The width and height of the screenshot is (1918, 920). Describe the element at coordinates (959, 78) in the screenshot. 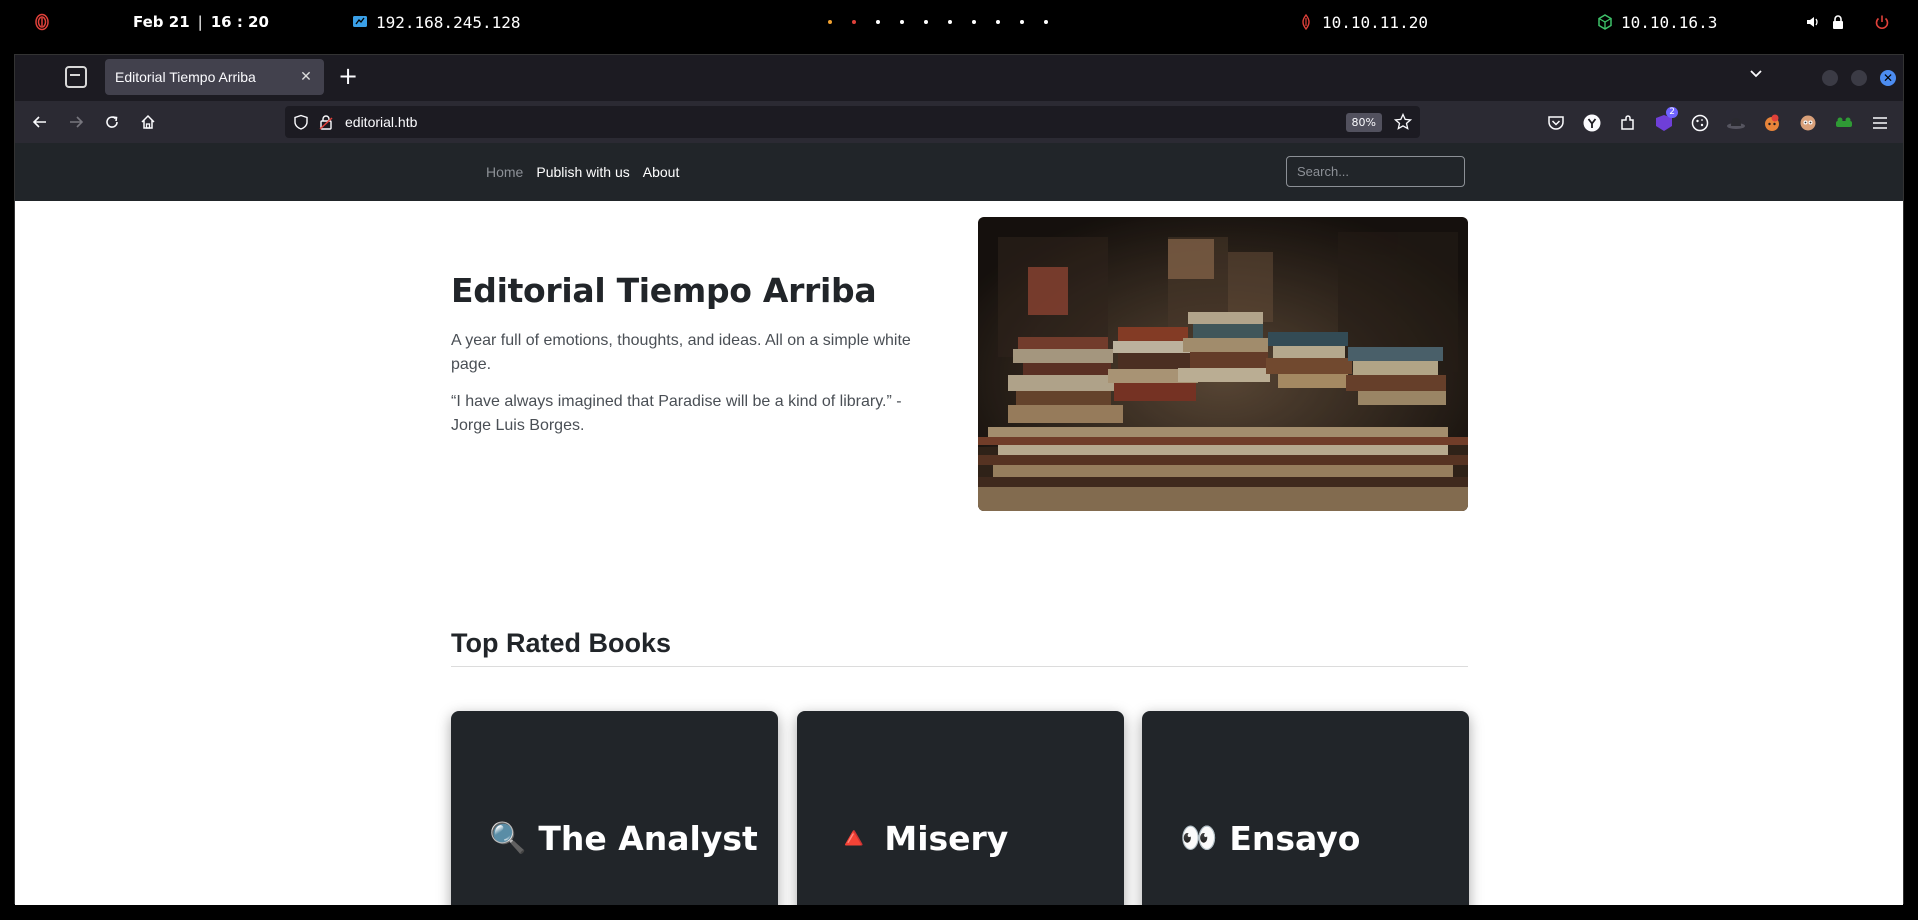

I see `tab-bar: Editorial Tiempo Arriba ✕ + ✕` at that location.